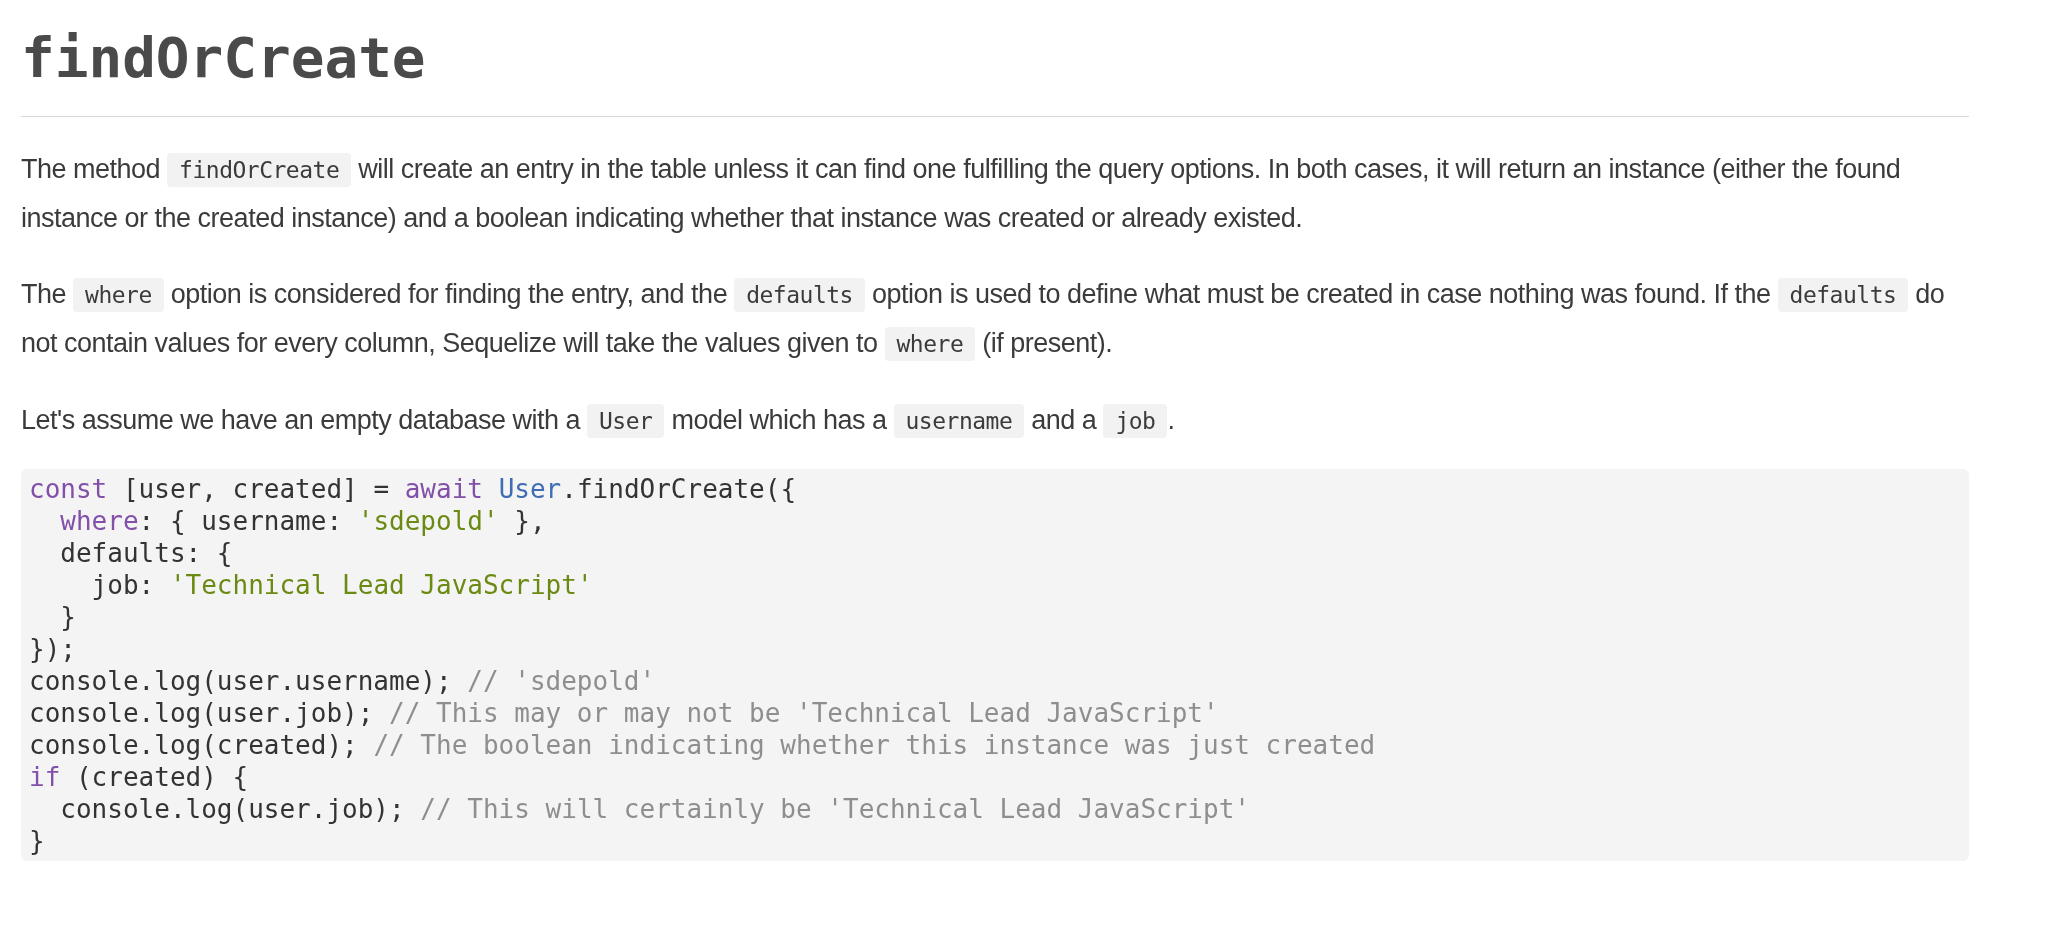 The width and height of the screenshot is (2046, 926). I want to click on code-line: defaults: {, so click(146, 553).